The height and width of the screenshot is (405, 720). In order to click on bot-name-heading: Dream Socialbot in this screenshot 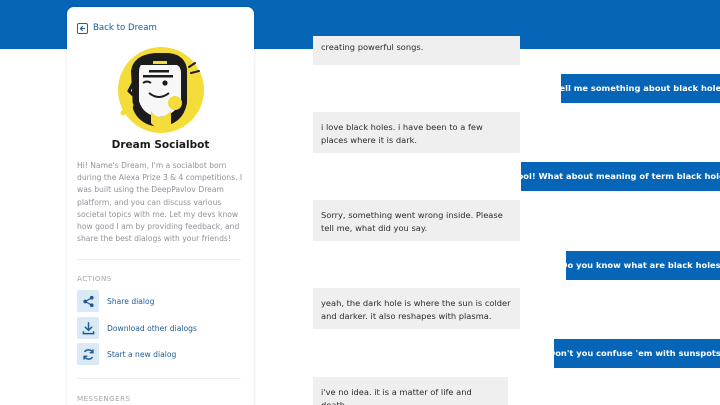, I will do `click(160, 145)`.